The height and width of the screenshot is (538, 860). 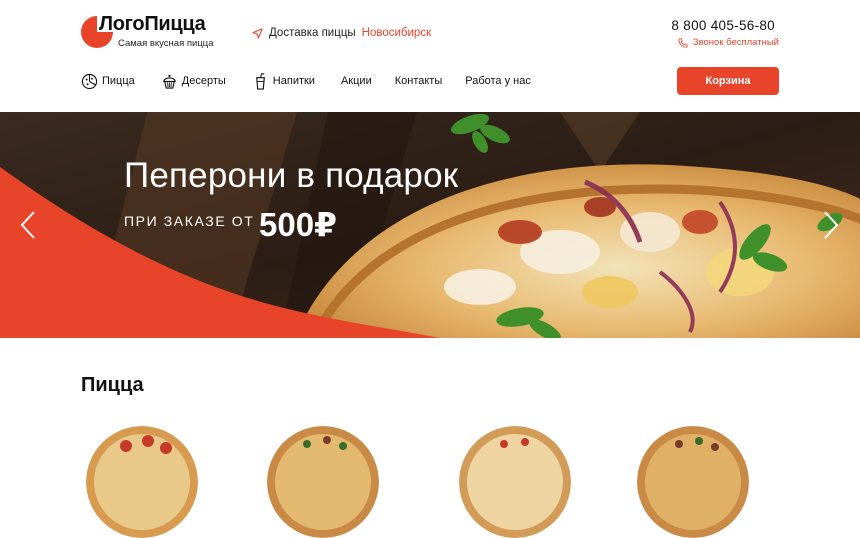 What do you see at coordinates (118, 81) in the screenshot?
I see `menu-item-label: Пицца` at bounding box center [118, 81].